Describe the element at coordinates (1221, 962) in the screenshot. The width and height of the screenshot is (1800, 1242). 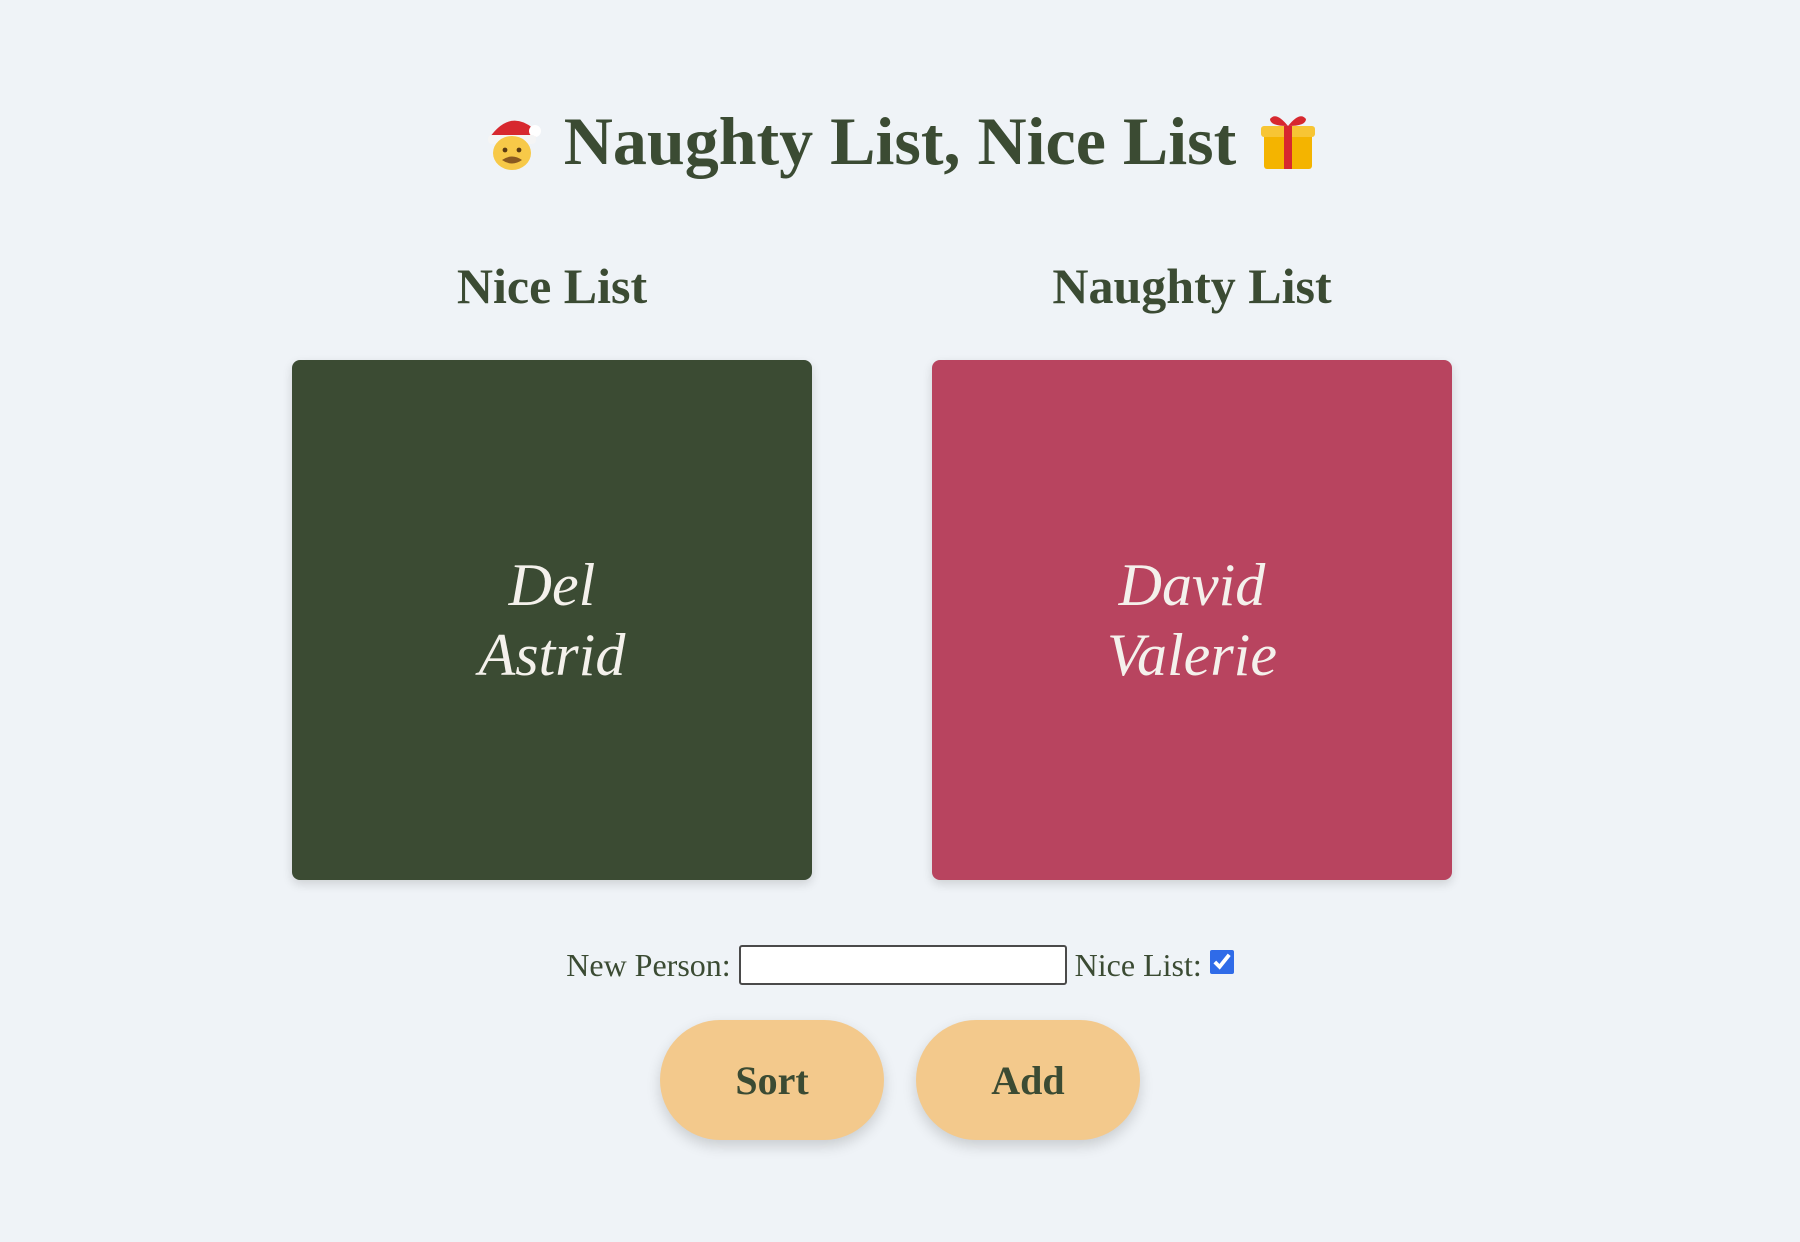
I see `nice-list-checkbox` at that location.